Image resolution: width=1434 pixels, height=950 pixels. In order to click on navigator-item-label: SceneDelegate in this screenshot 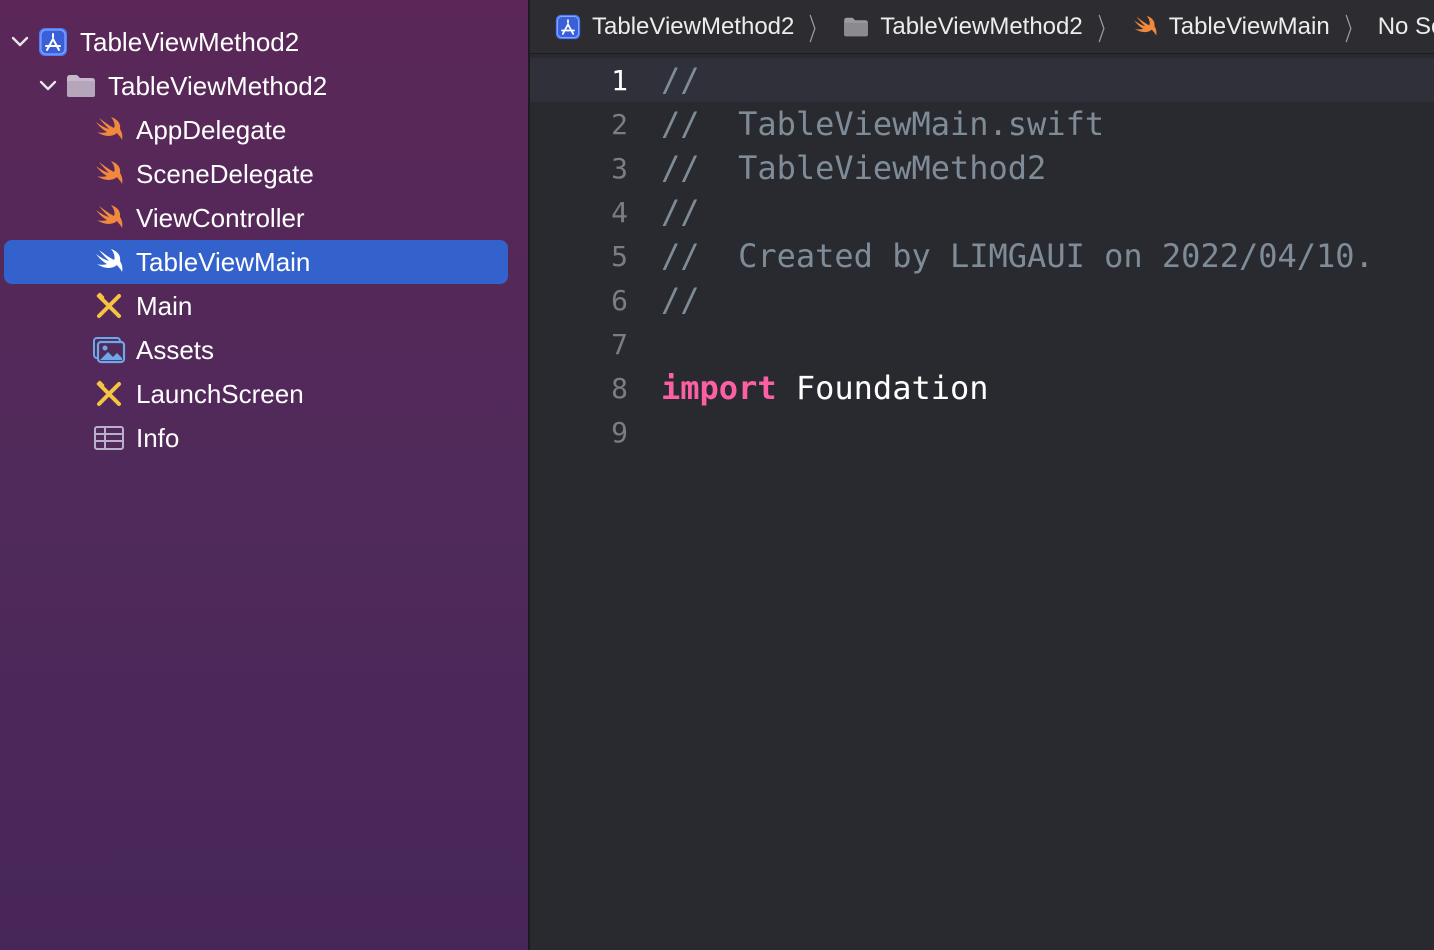, I will do `click(225, 173)`.